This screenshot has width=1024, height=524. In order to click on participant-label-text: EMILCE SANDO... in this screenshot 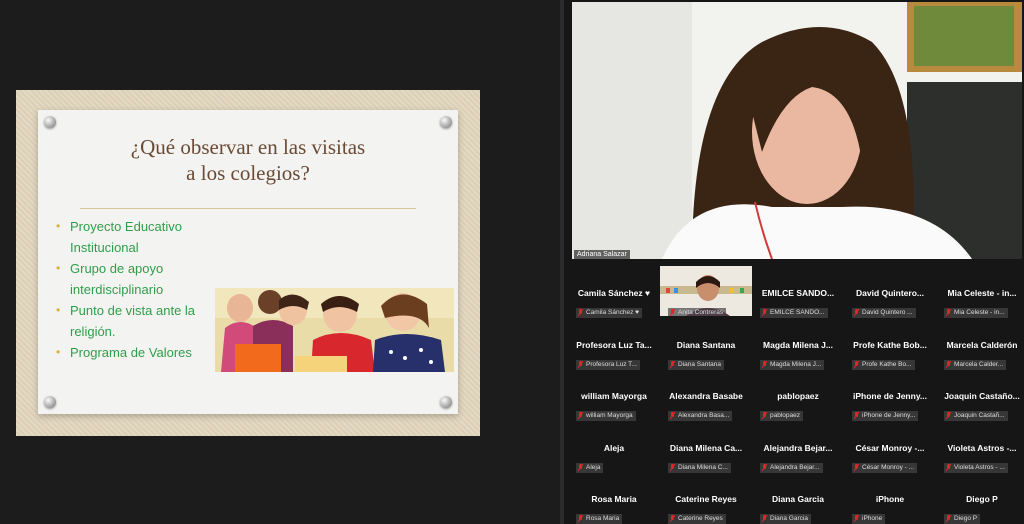, I will do `click(797, 312)`.